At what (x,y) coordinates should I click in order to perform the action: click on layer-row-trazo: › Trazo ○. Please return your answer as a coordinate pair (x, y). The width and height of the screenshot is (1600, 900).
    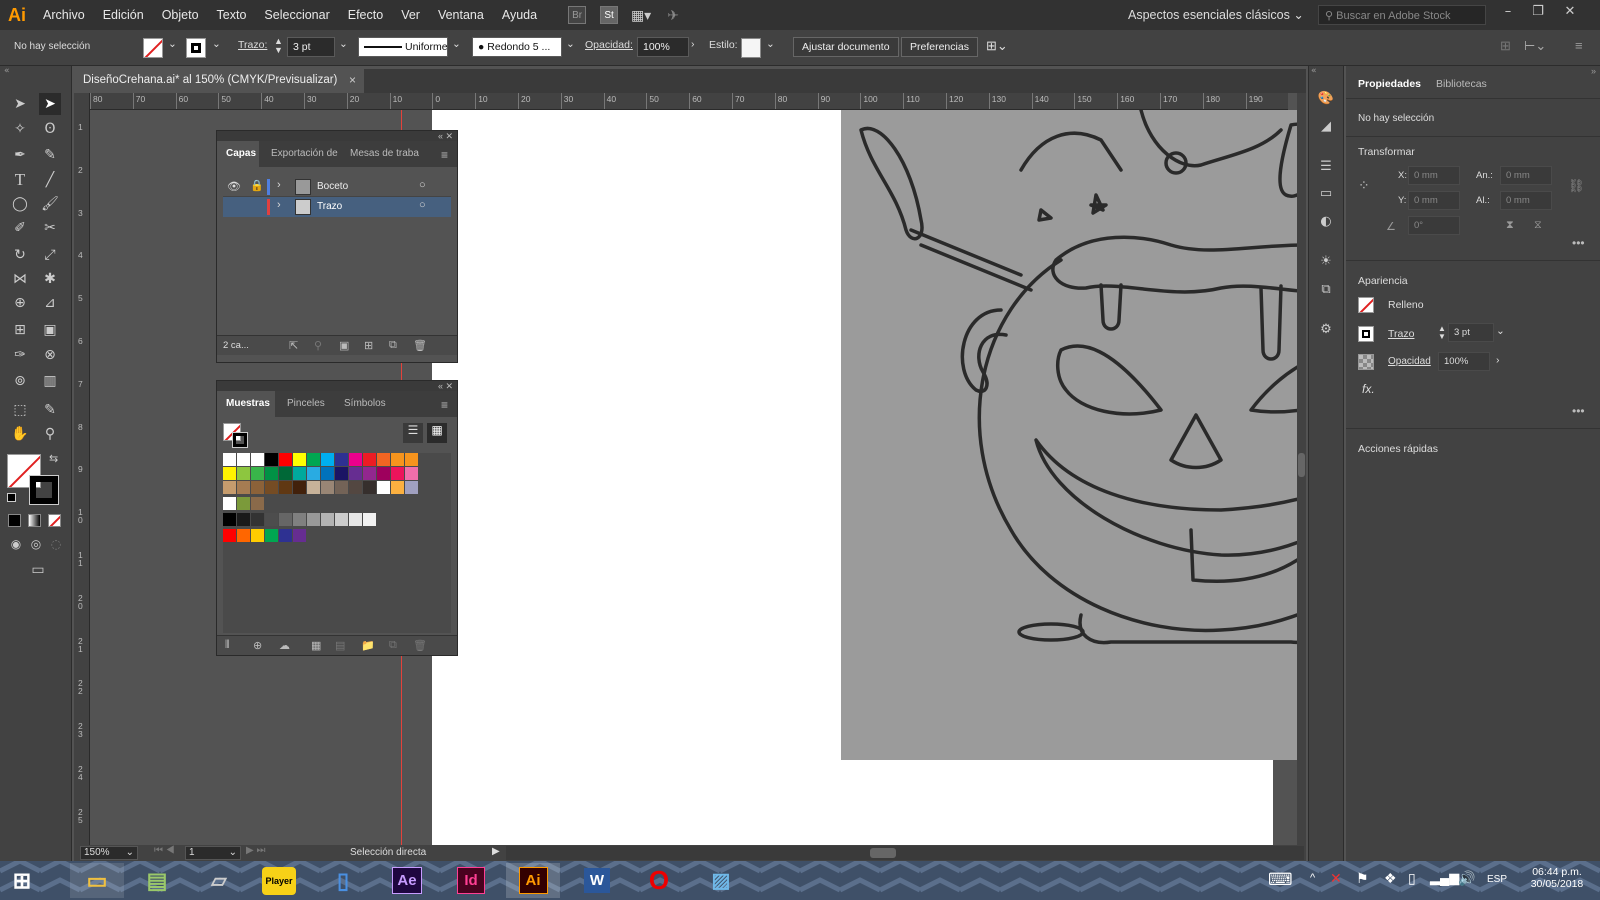
    Looking at the image, I should click on (337, 207).